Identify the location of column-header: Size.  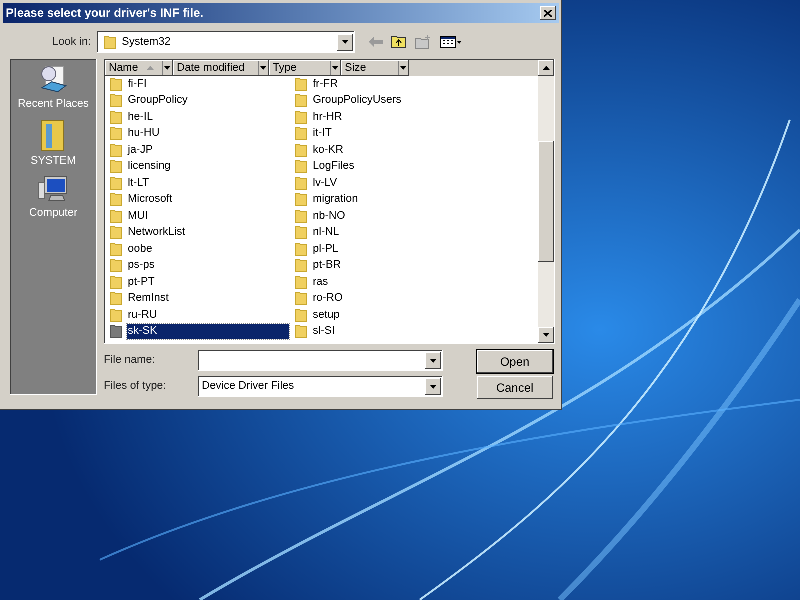
(375, 68).